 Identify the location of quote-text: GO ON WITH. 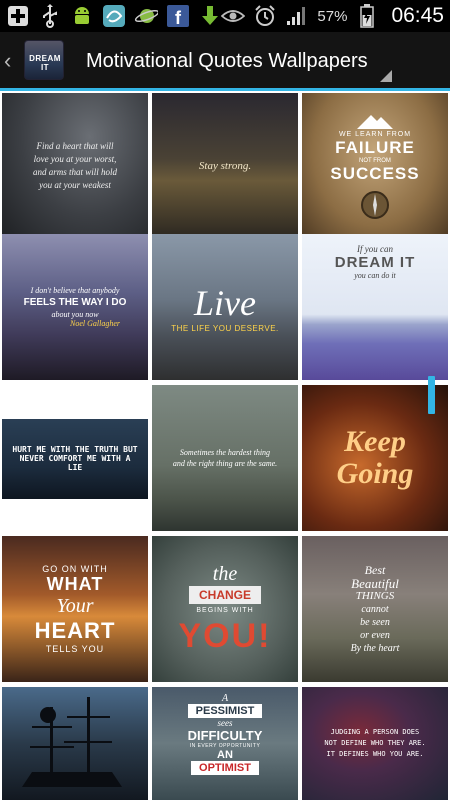
(75, 569).